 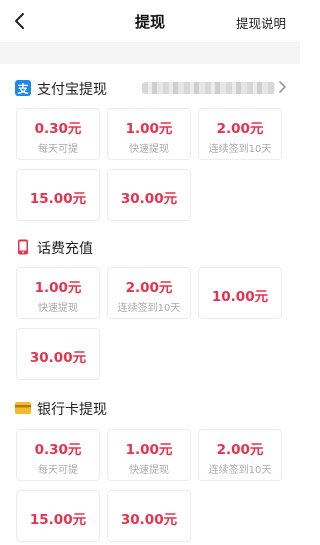 I want to click on withdraw-help-link: 提现说明, so click(x=261, y=22).